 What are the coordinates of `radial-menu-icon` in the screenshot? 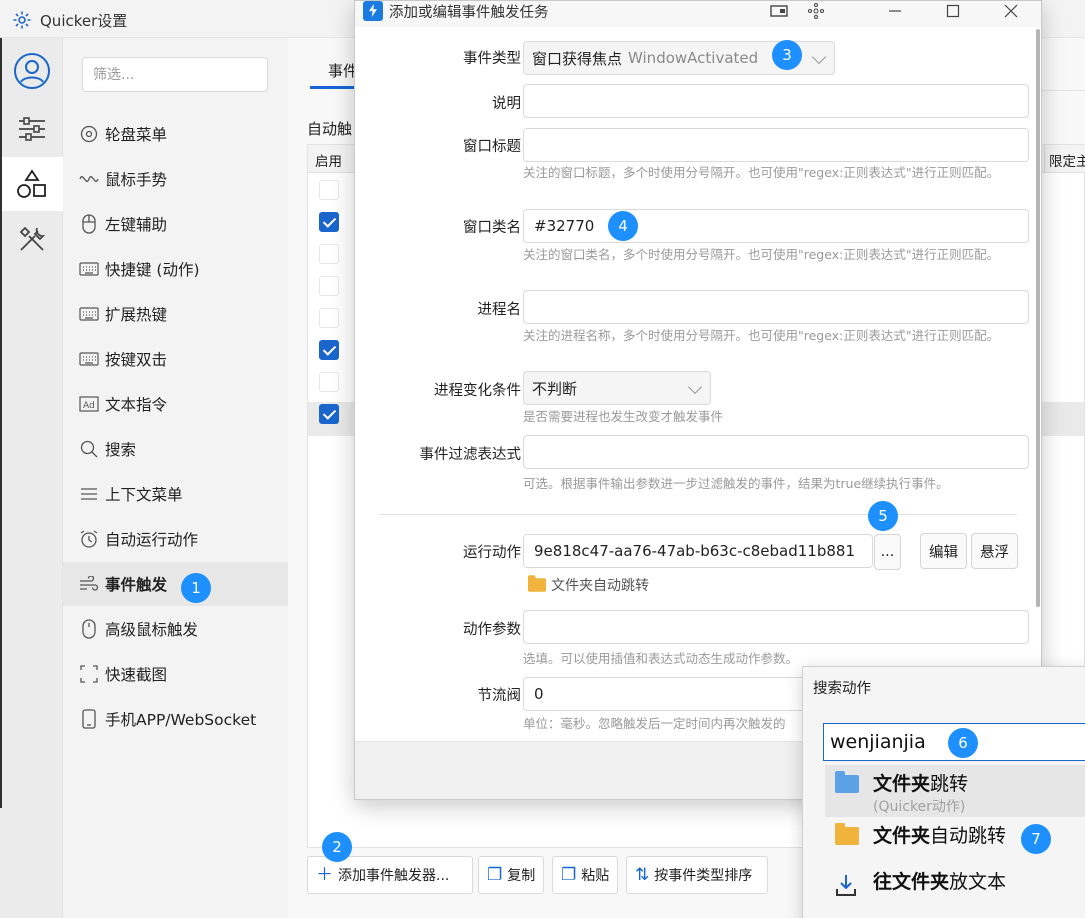 It's located at (89, 134).